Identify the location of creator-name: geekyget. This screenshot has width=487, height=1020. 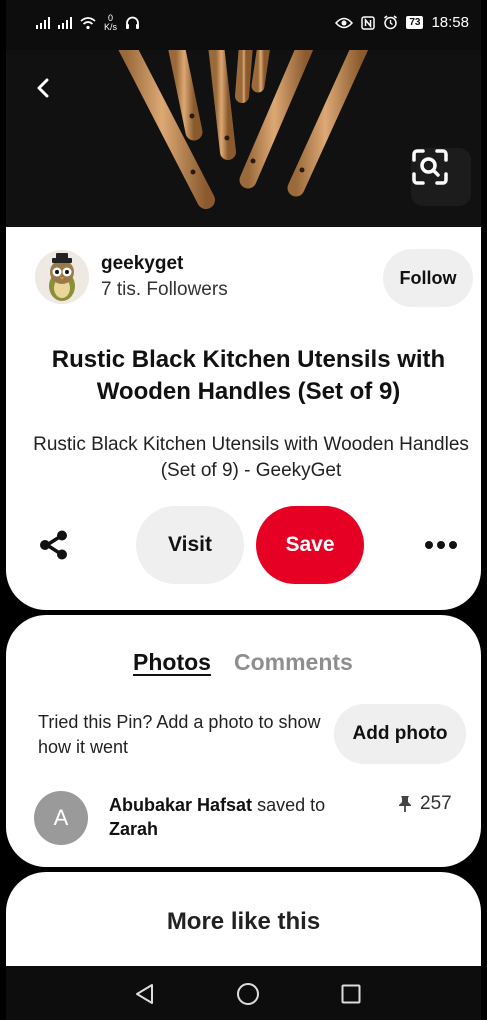
(142, 264).